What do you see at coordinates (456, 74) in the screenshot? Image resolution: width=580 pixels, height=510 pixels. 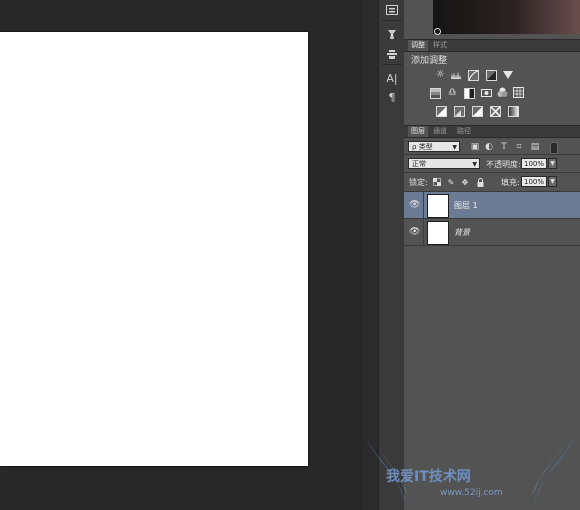 I see `levels-icon` at bounding box center [456, 74].